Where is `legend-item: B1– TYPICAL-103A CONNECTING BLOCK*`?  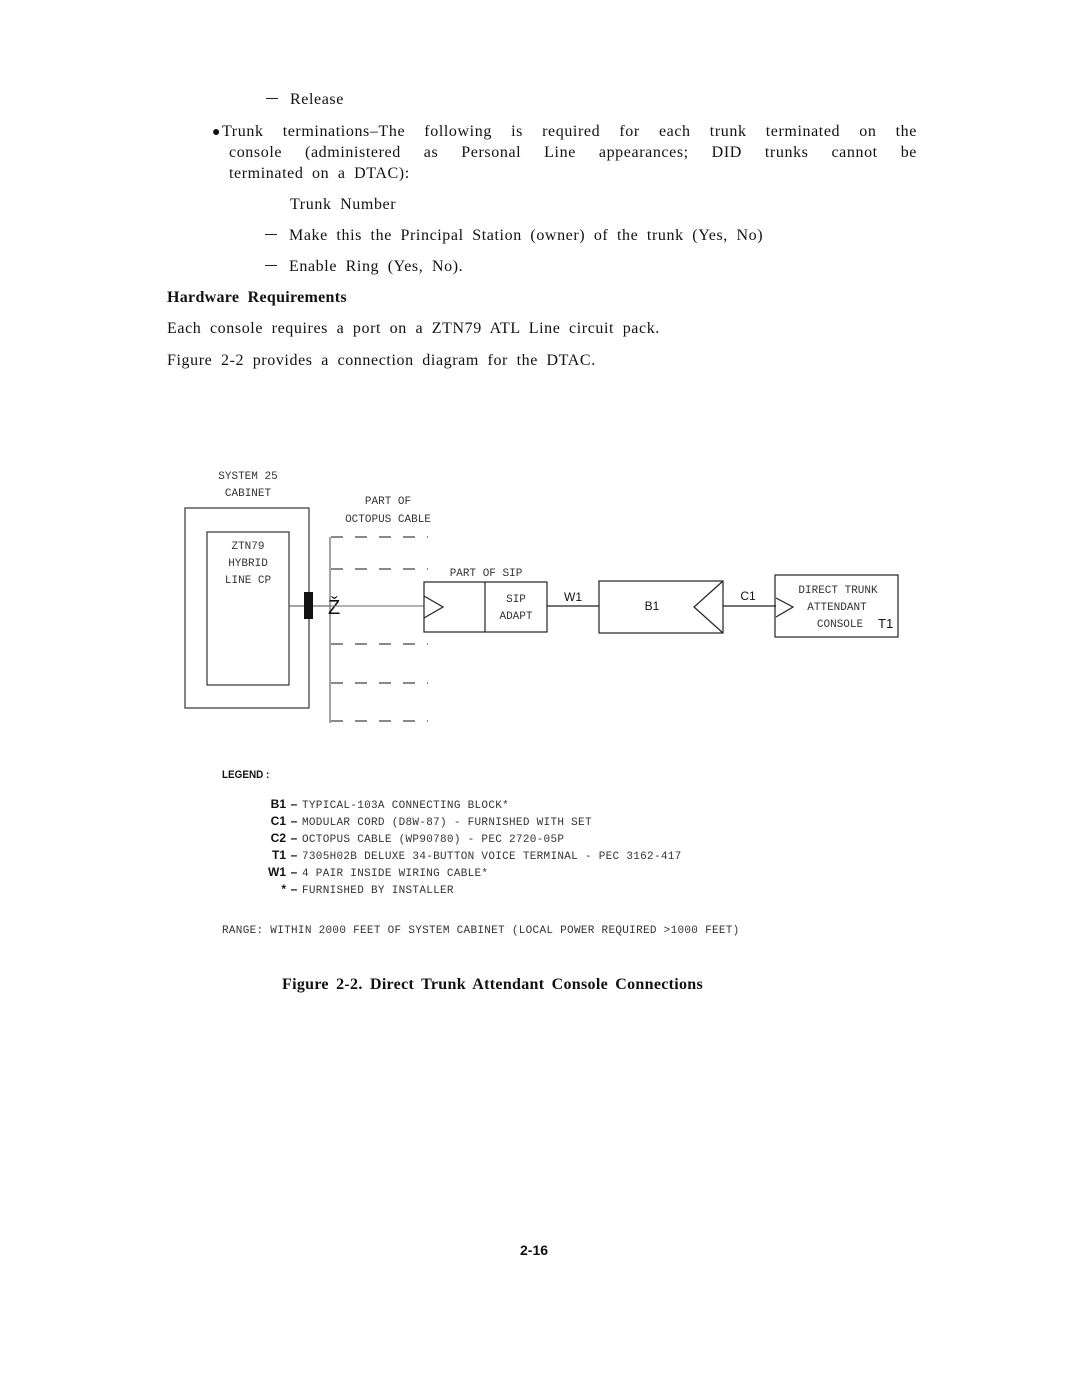
legend-item: B1– TYPICAL-103A CONNECTING BLOCK* is located at coordinates (382, 804).